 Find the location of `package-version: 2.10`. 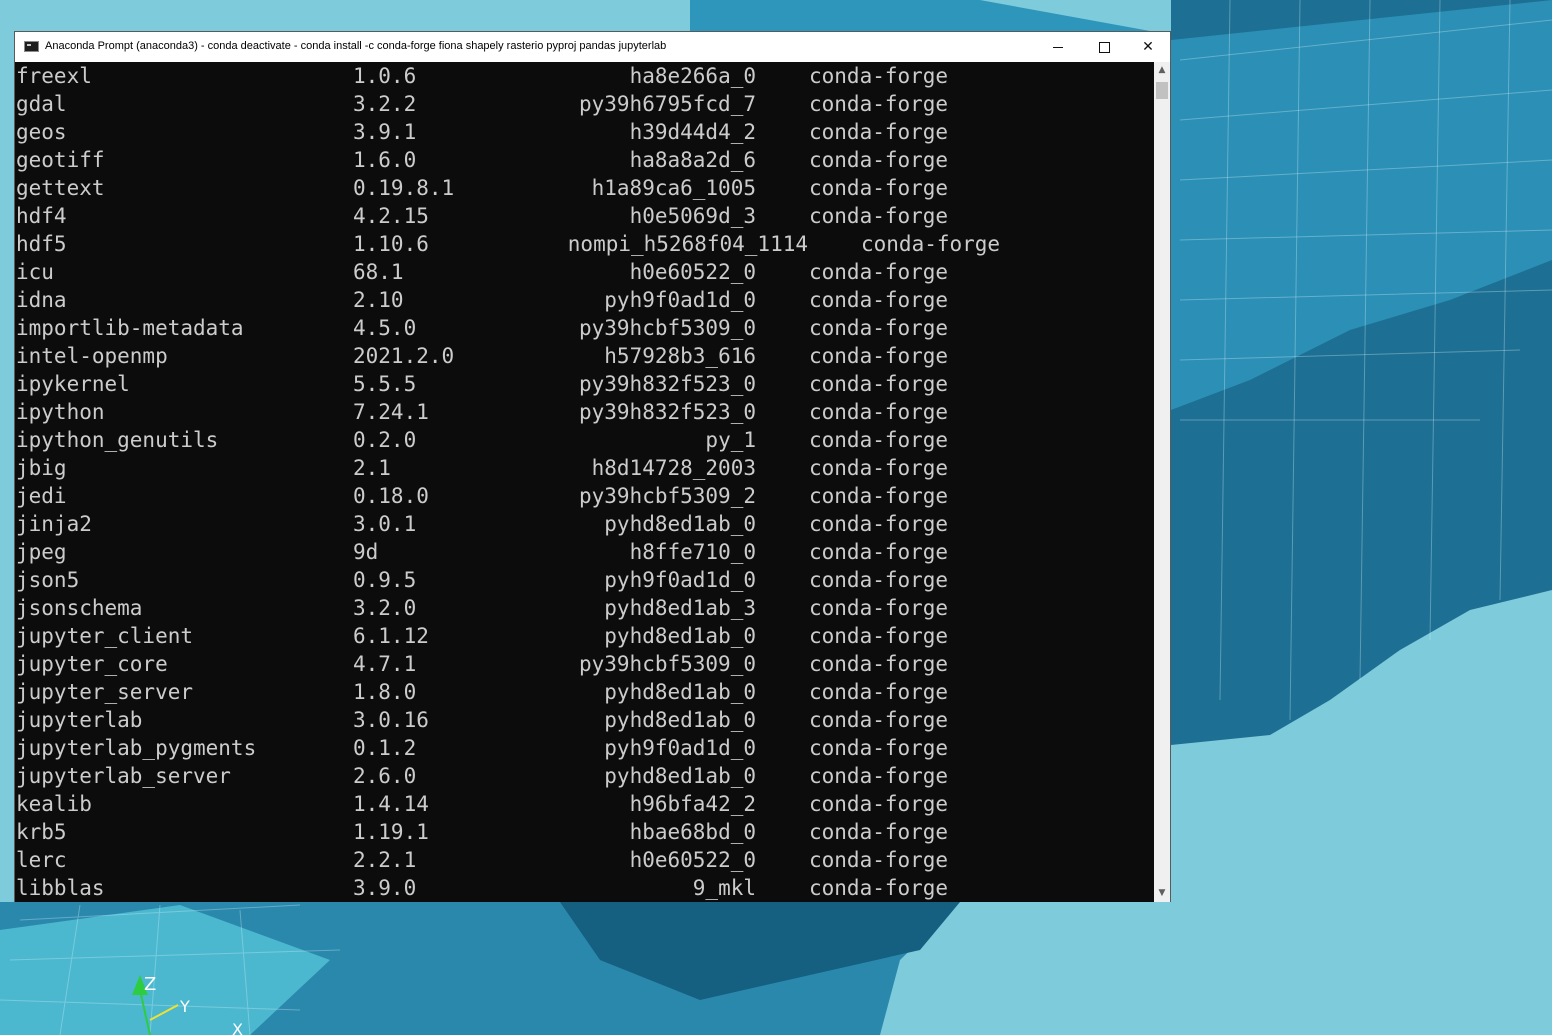

package-version: 2.10 is located at coordinates (378, 300).